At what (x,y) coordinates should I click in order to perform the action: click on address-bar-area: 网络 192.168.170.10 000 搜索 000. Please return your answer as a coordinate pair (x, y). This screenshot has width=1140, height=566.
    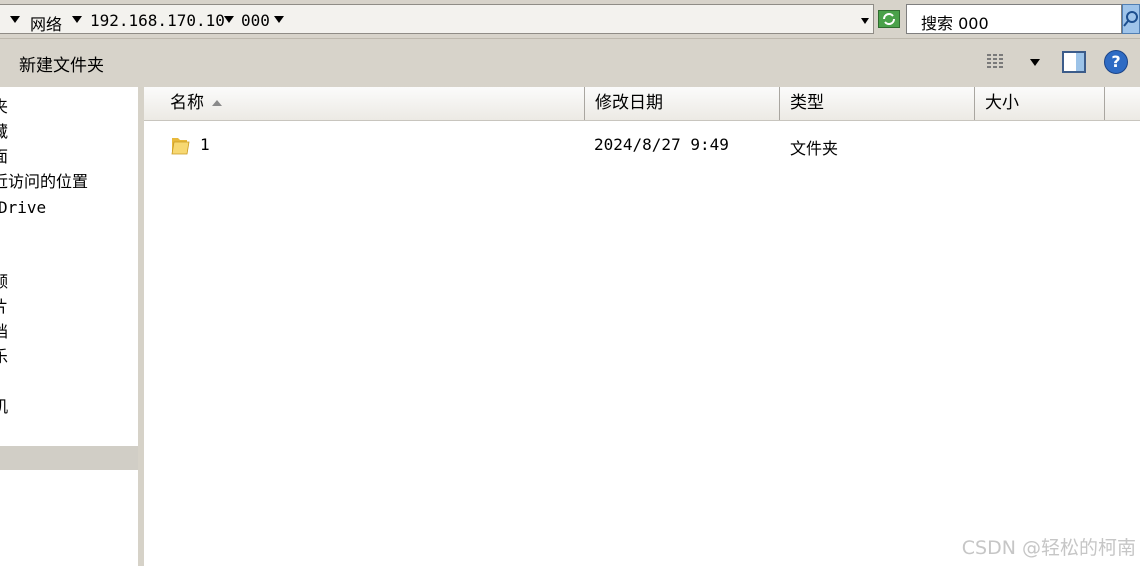
    Looking at the image, I should click on (570, 19).